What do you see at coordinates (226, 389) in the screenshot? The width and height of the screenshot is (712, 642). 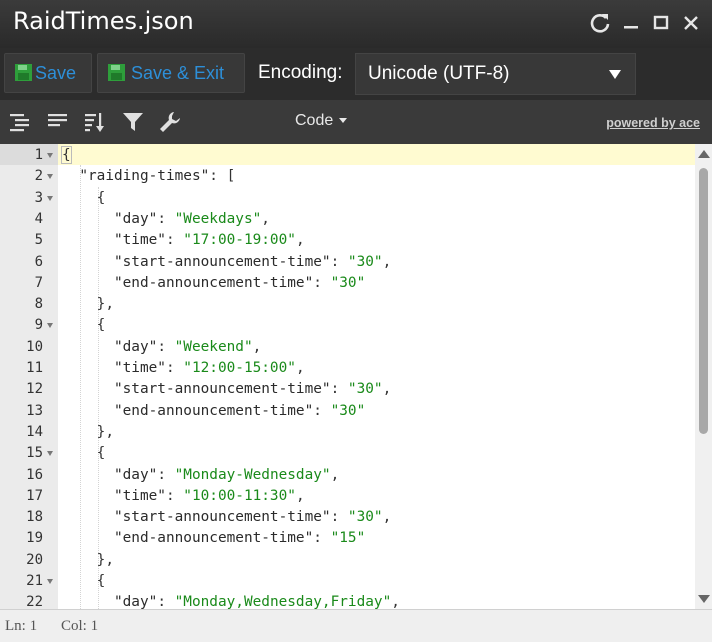 I see `code-line: "start-announcement-time": "30",` at bounding box center [226, 389].